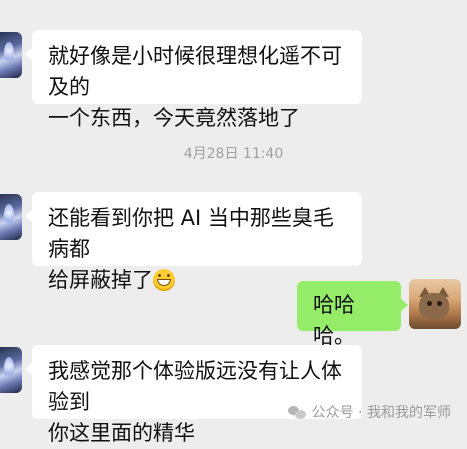 This screenshot has width=467, height=449. What do you see at coordinates (164, 280) in the screenshot?
I see `grinning-emoji-icon` at bounding box center [164, 280].